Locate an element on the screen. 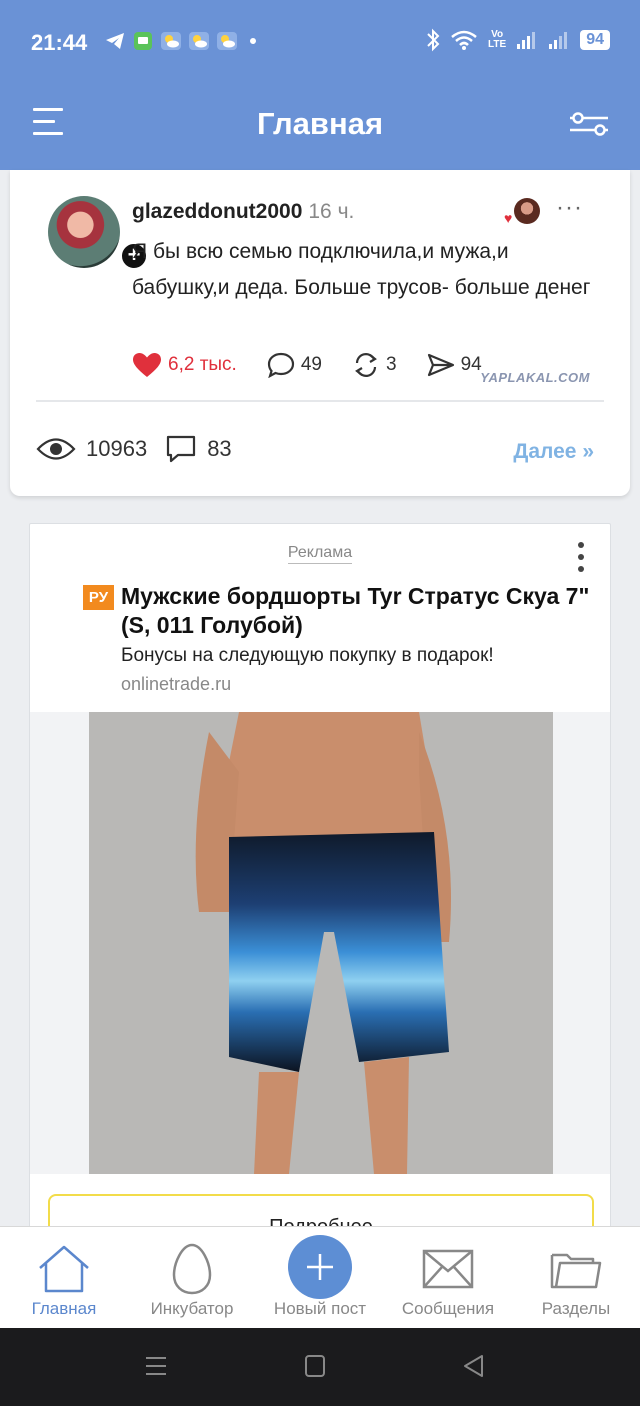 The height and width of the screenshot is (1406, 640). ad-label-text: Реклама is located at coordinates (320, 554).